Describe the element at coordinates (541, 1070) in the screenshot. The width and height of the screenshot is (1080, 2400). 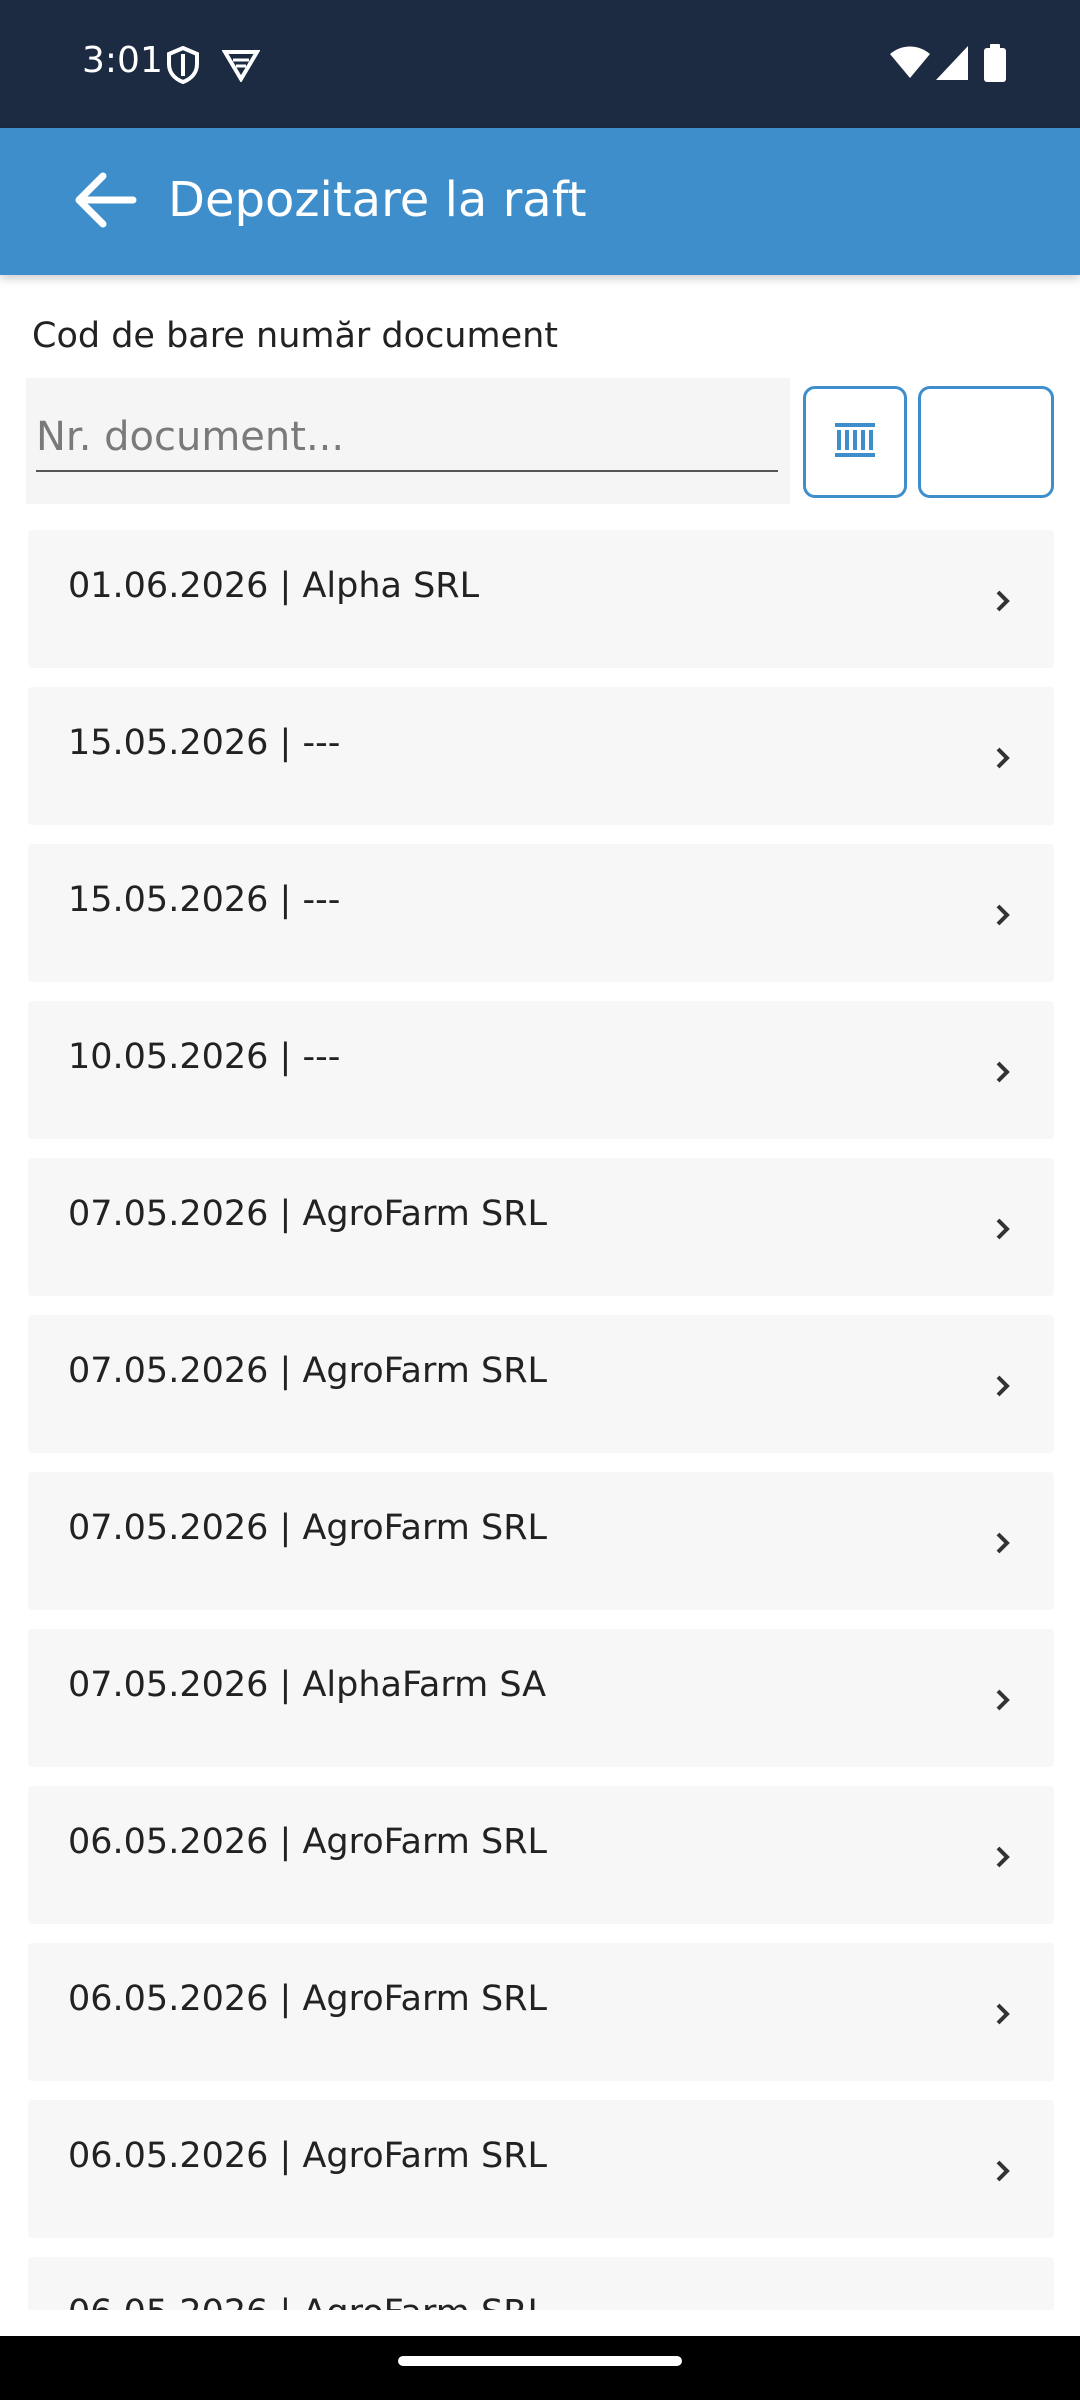
I see `document-list-item: 10.05.2026 | ---` at that location.